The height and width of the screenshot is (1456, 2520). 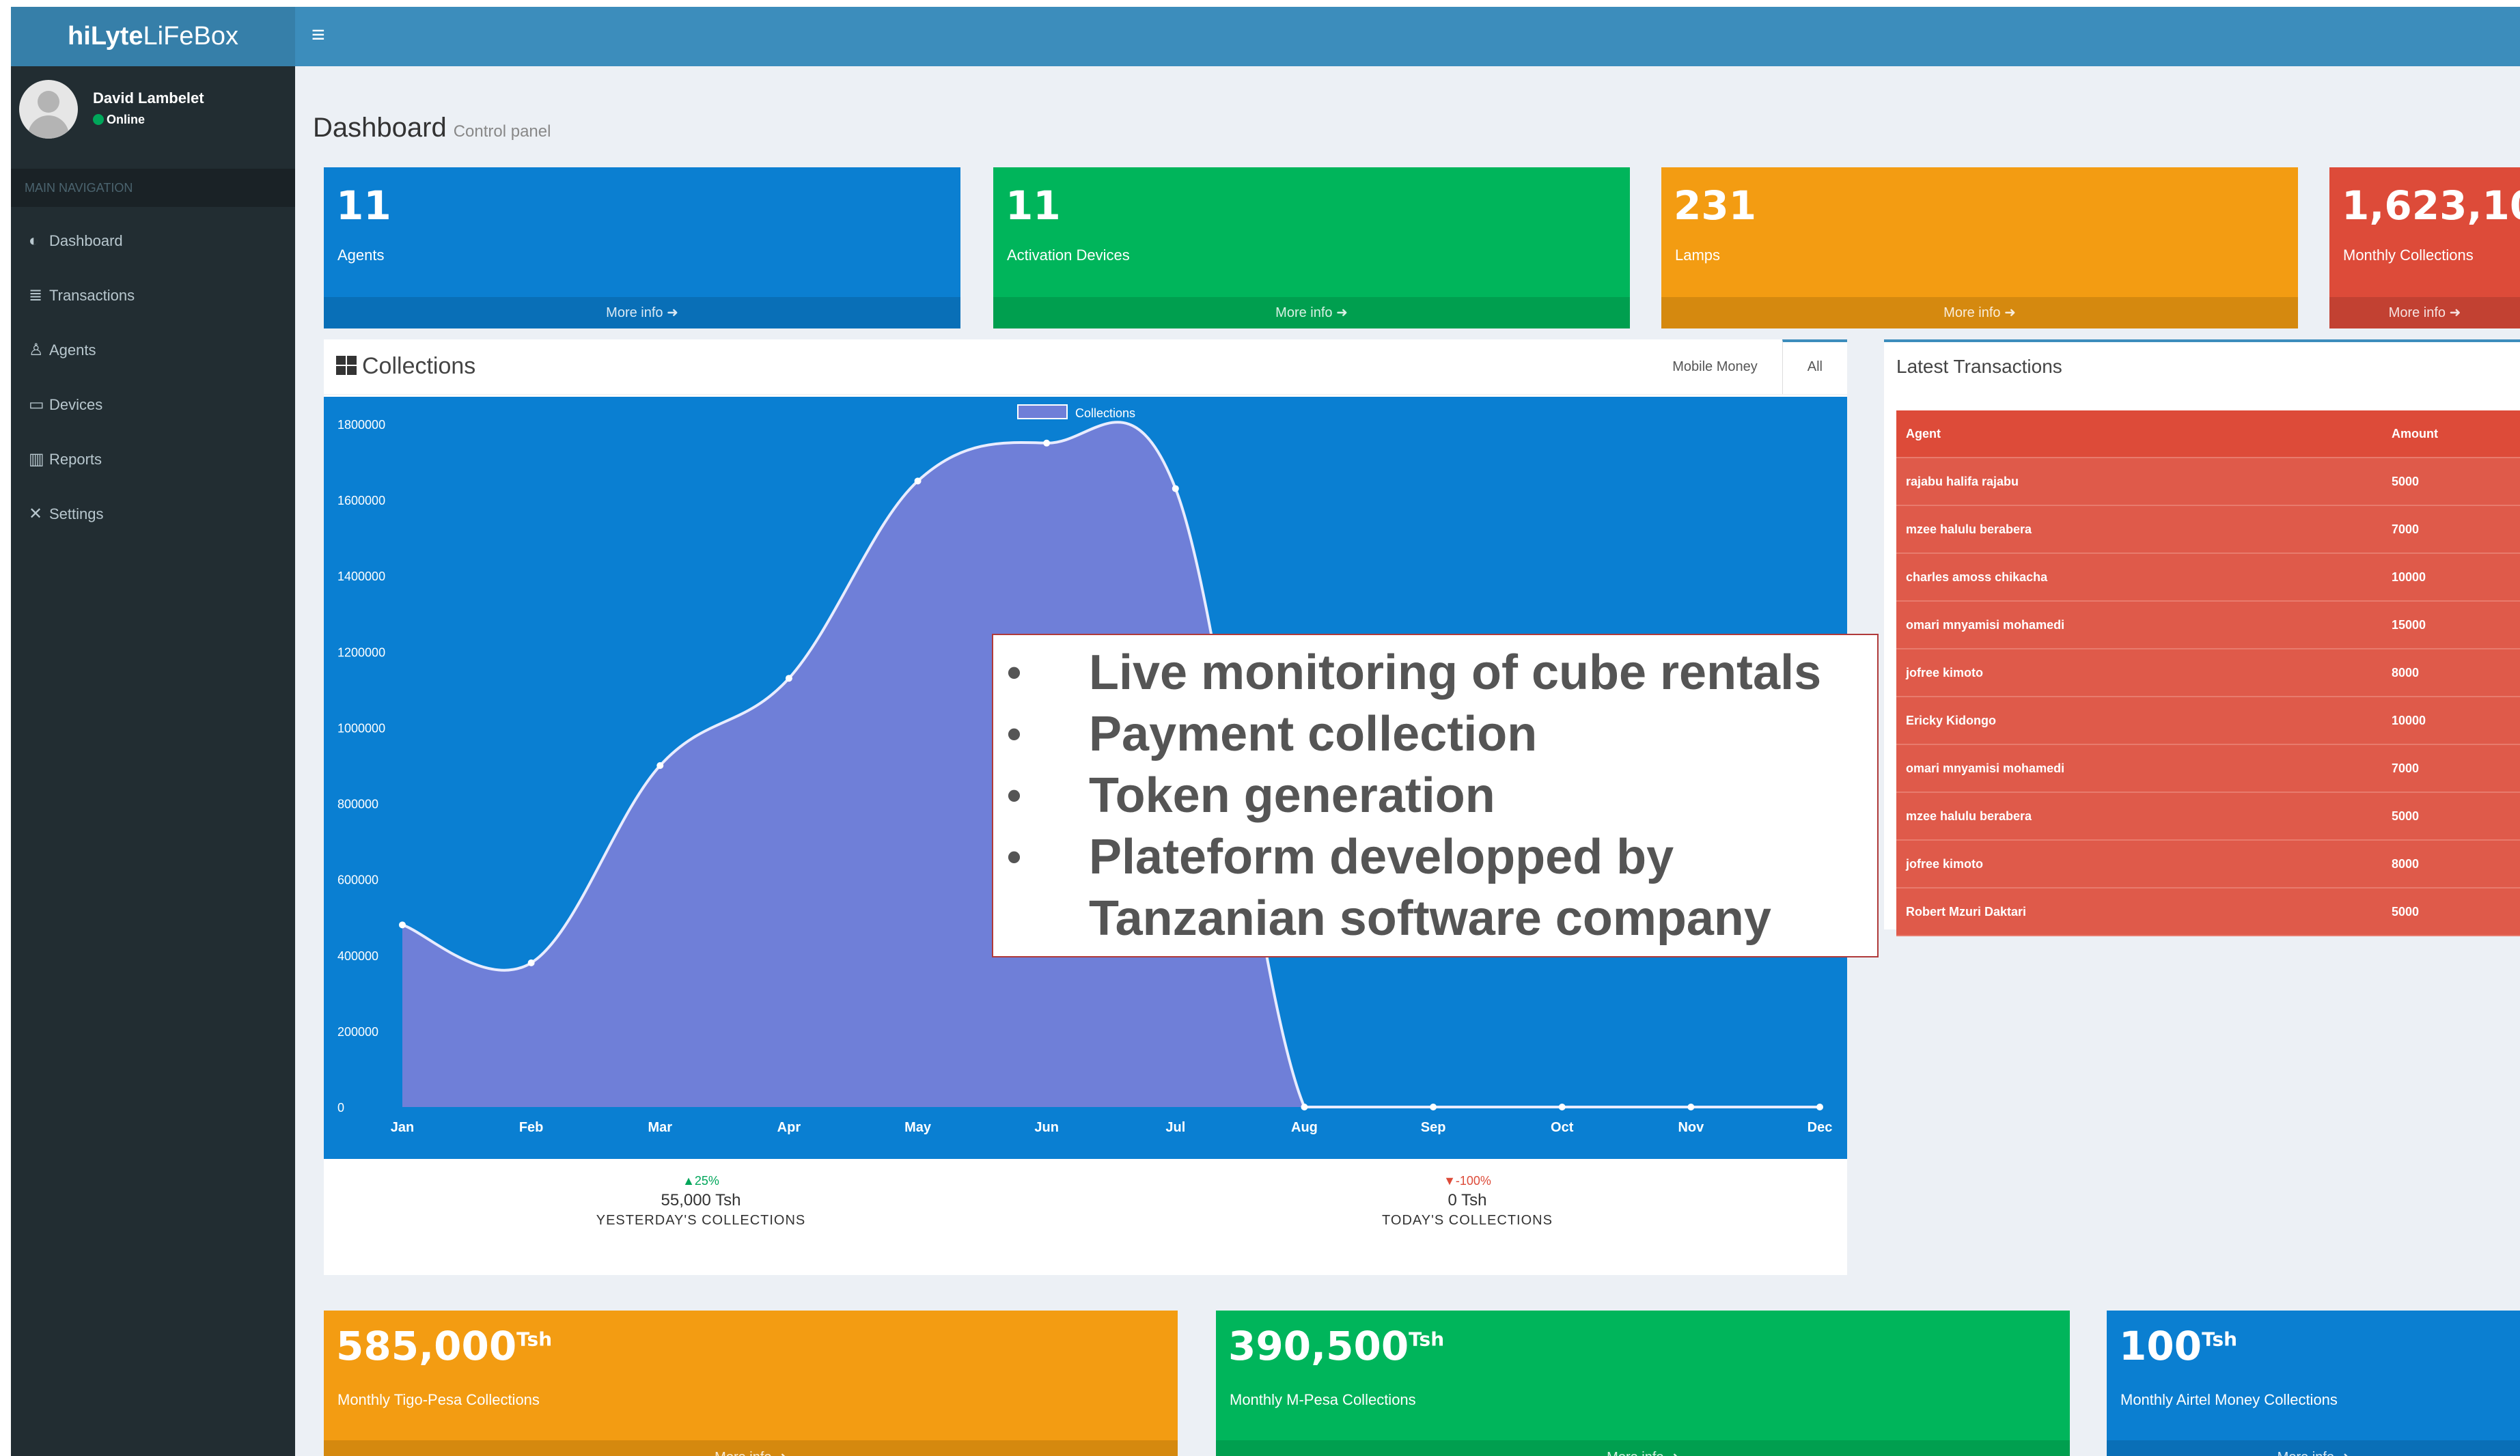 What do you see at coordinates (1068, 256) in the screenshot?
I see `stat-label: Activation Devices` at bounding box center [1068, 256].